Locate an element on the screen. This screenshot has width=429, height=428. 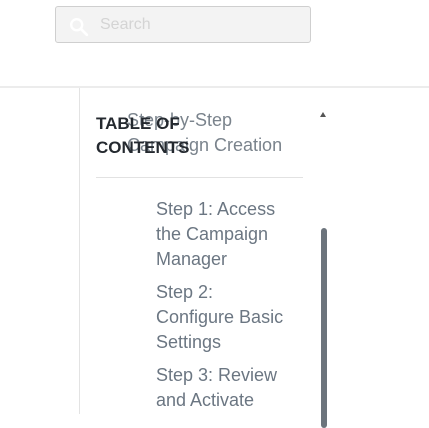
toc-item-step-1: Step 1: Access the Campaign Manager is located at coordinates (226, 234).